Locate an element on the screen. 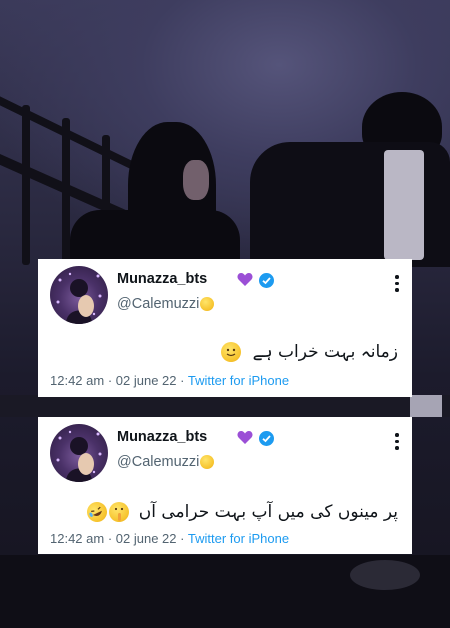  rolling-on-floor-laughing-icon is located at coordinates (97, 512).